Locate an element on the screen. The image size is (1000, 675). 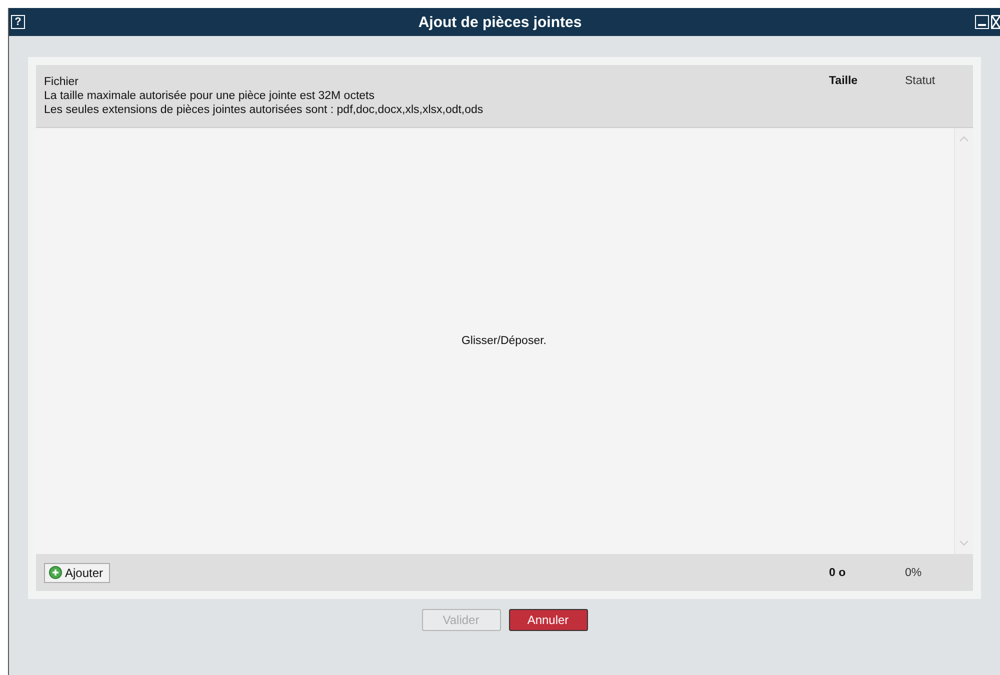
help-button: ? is located at coordinates (18, 22).